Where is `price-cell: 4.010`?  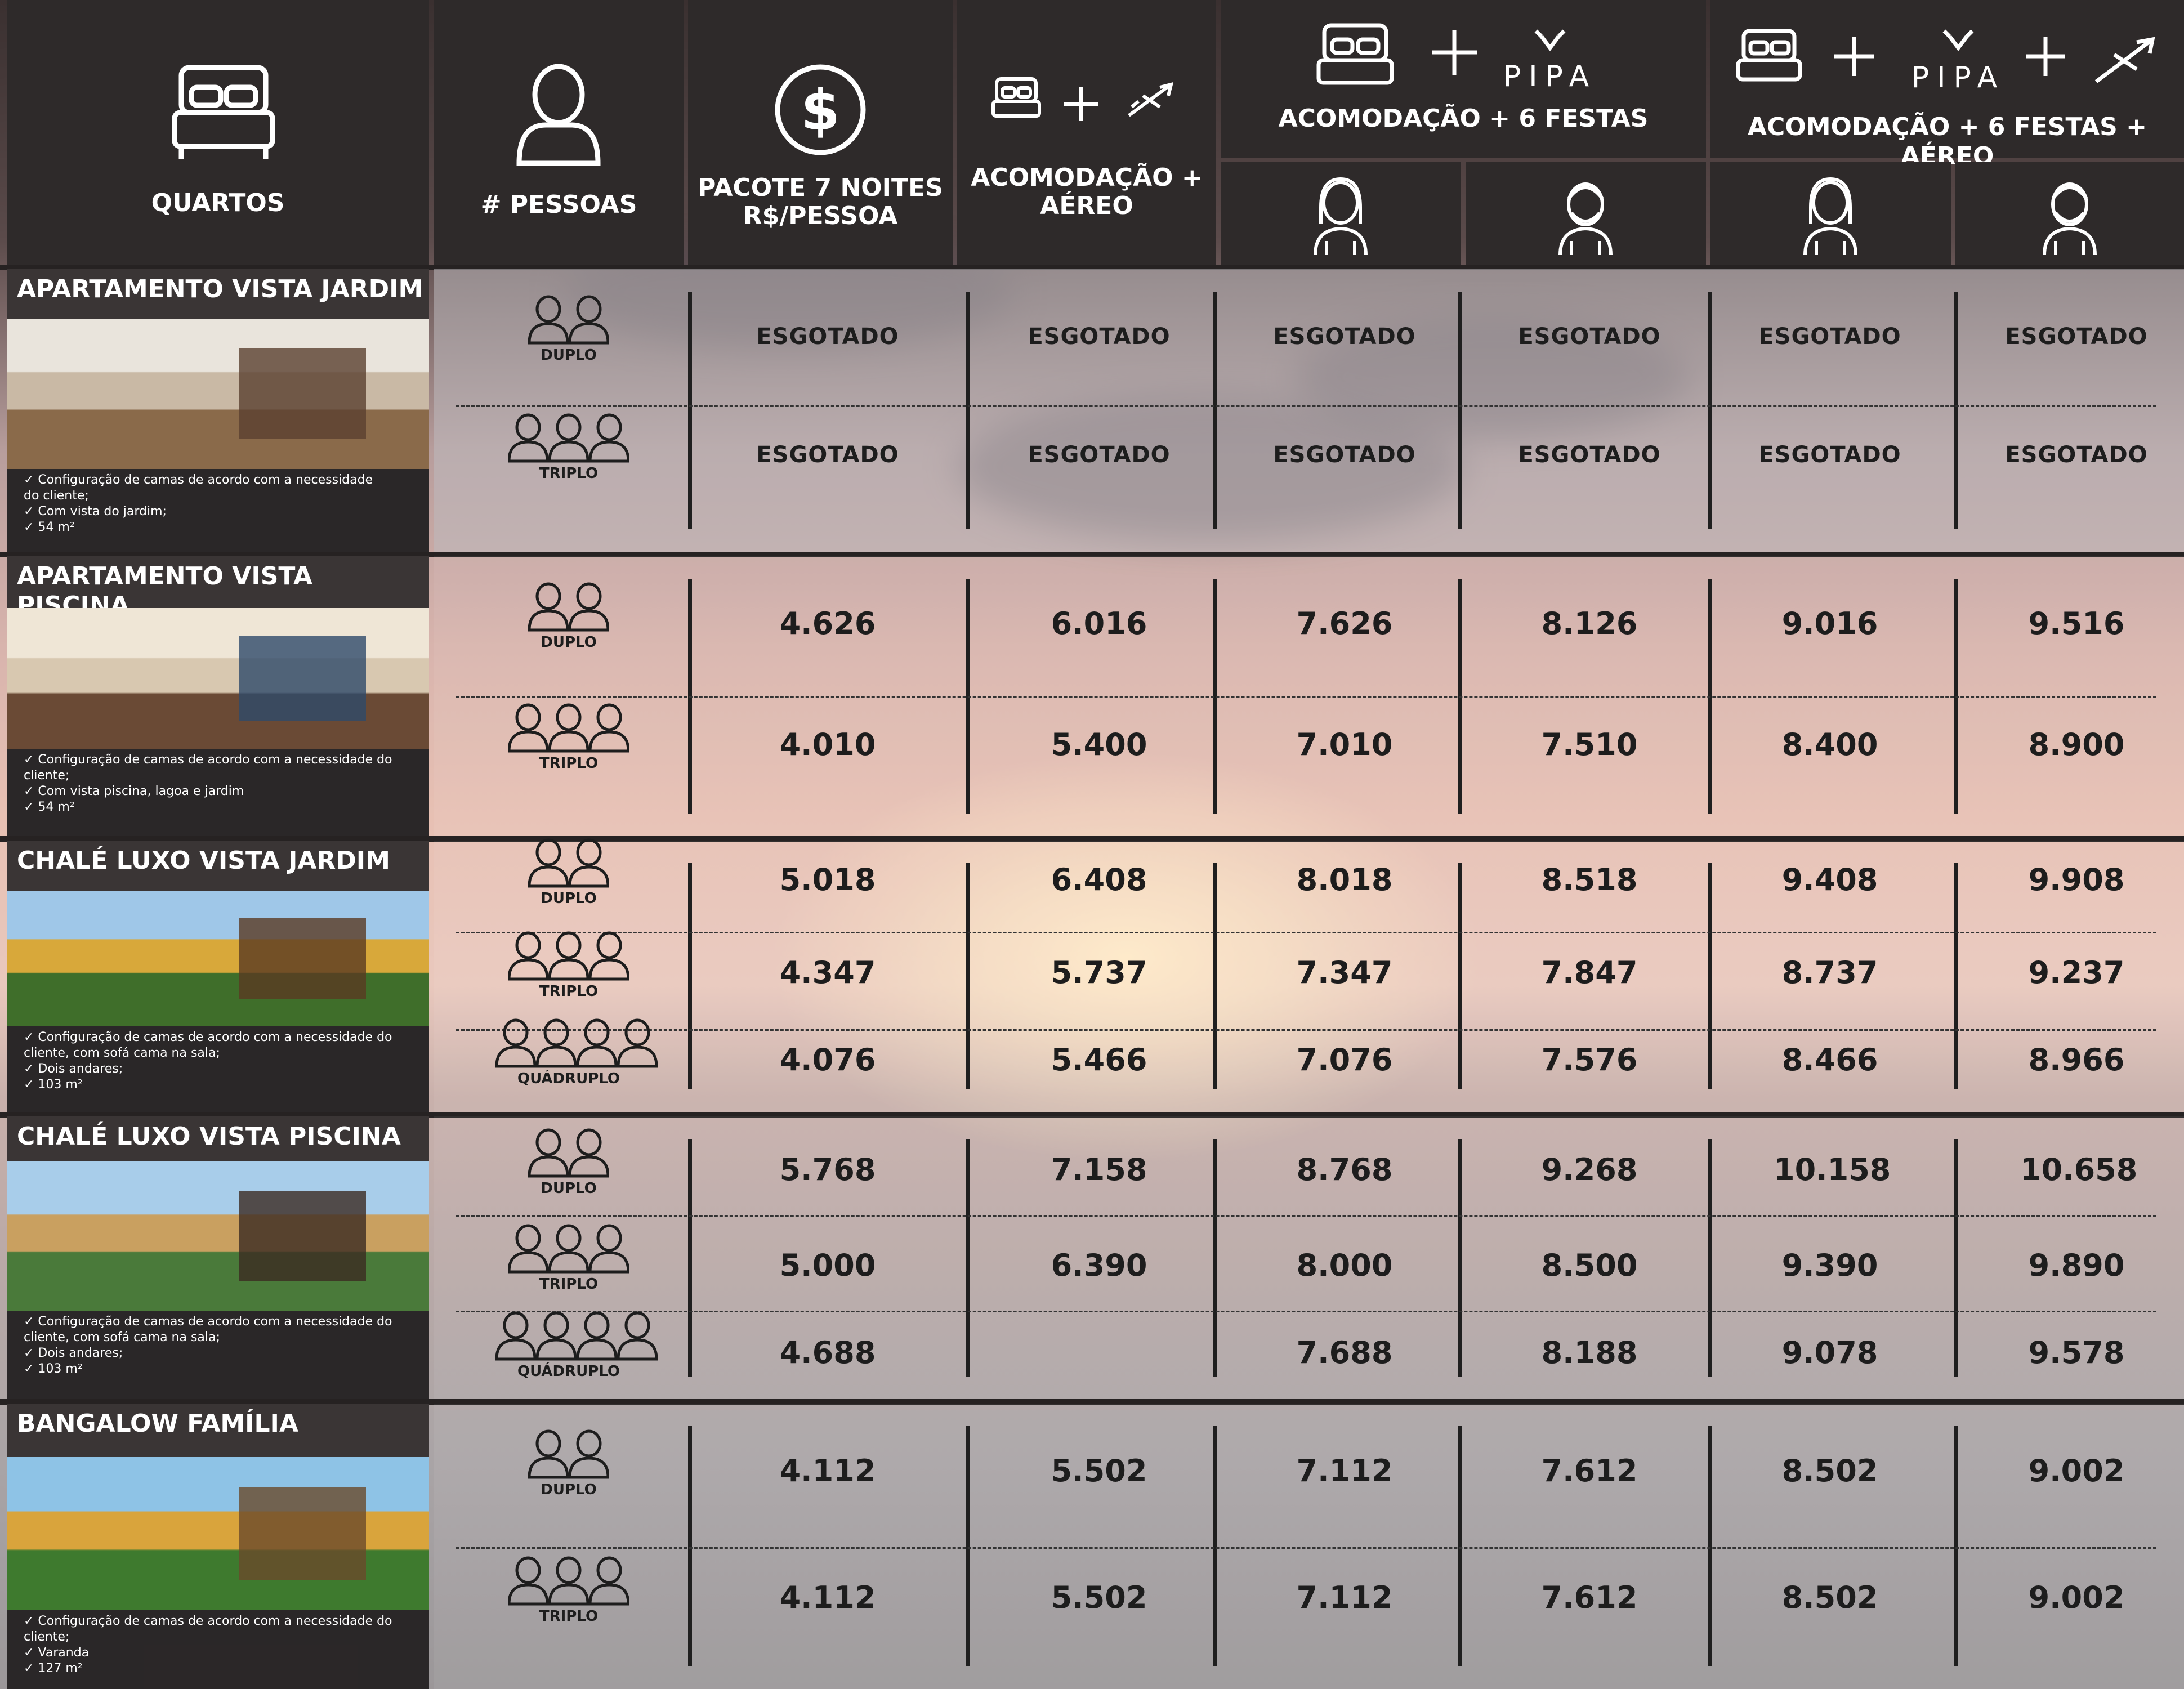
price-cell: 4.010 is located at coordinates (827, 744).